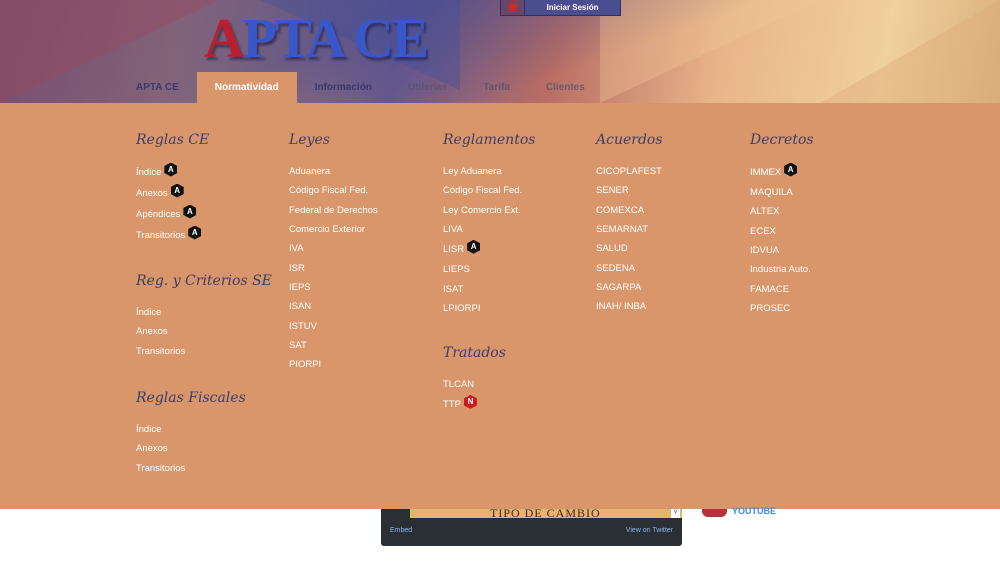 The image size is (1000, 564). I want to click on leyes-isan-link: ISAN, so click(333, 306).